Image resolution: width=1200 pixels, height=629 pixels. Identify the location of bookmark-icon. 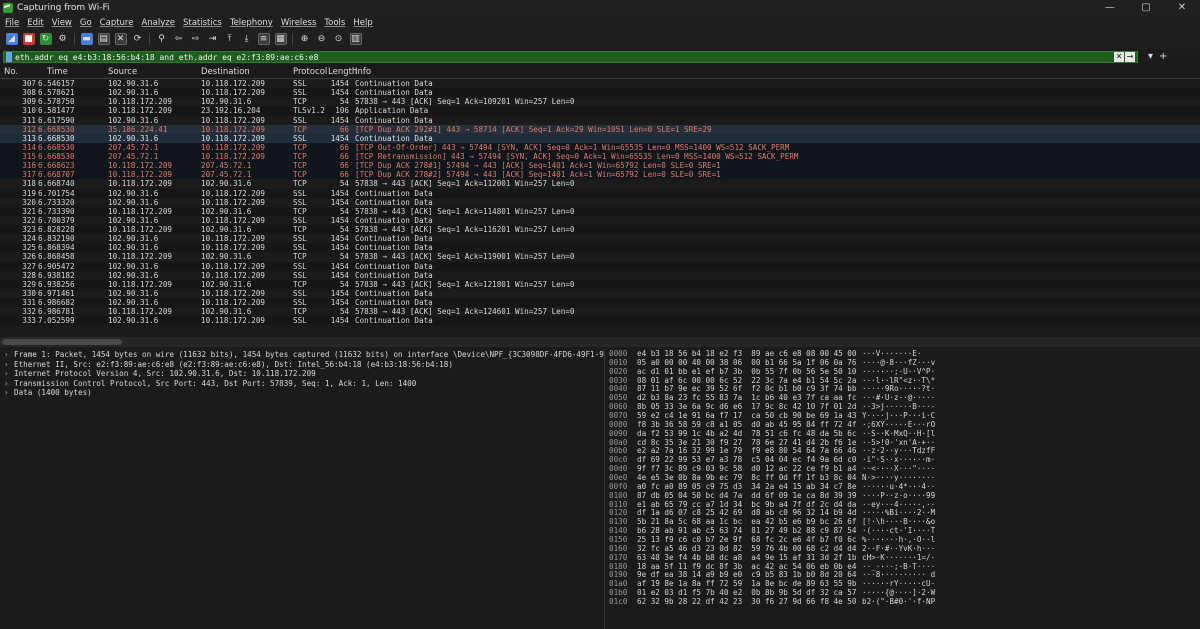
(9, 57).